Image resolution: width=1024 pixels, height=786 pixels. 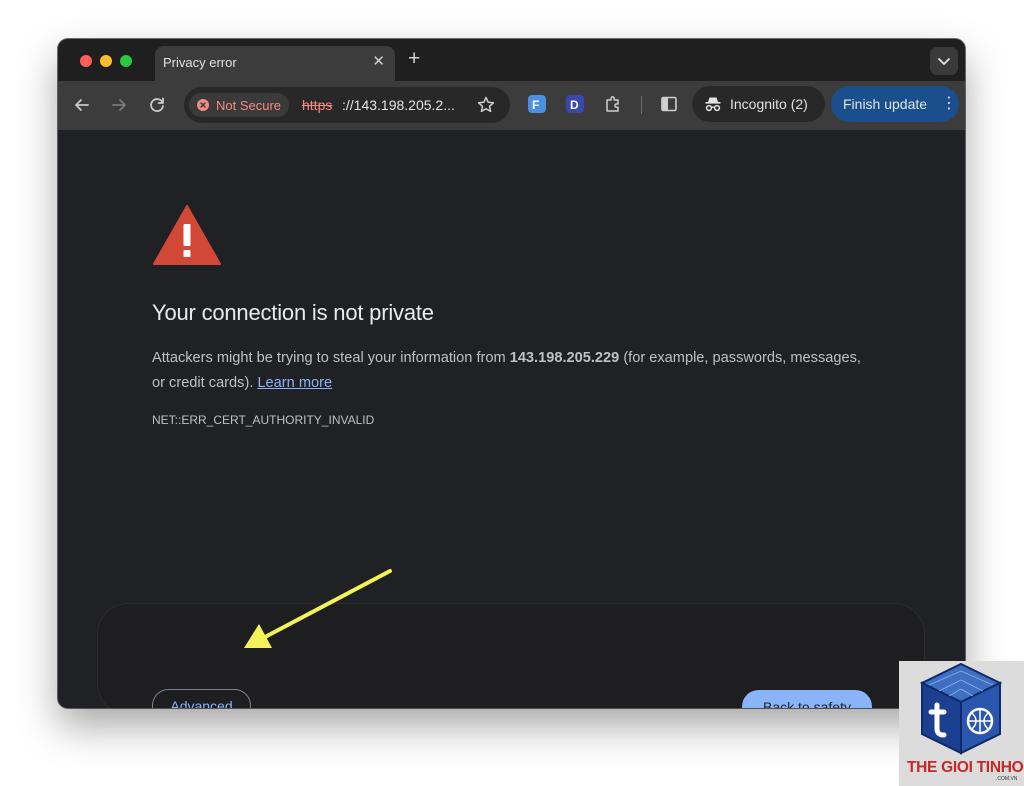 What do you see at coordinates (82, 105) in the screenshot?
I see `arrow-left-icon` at bounding box center [82, 105].